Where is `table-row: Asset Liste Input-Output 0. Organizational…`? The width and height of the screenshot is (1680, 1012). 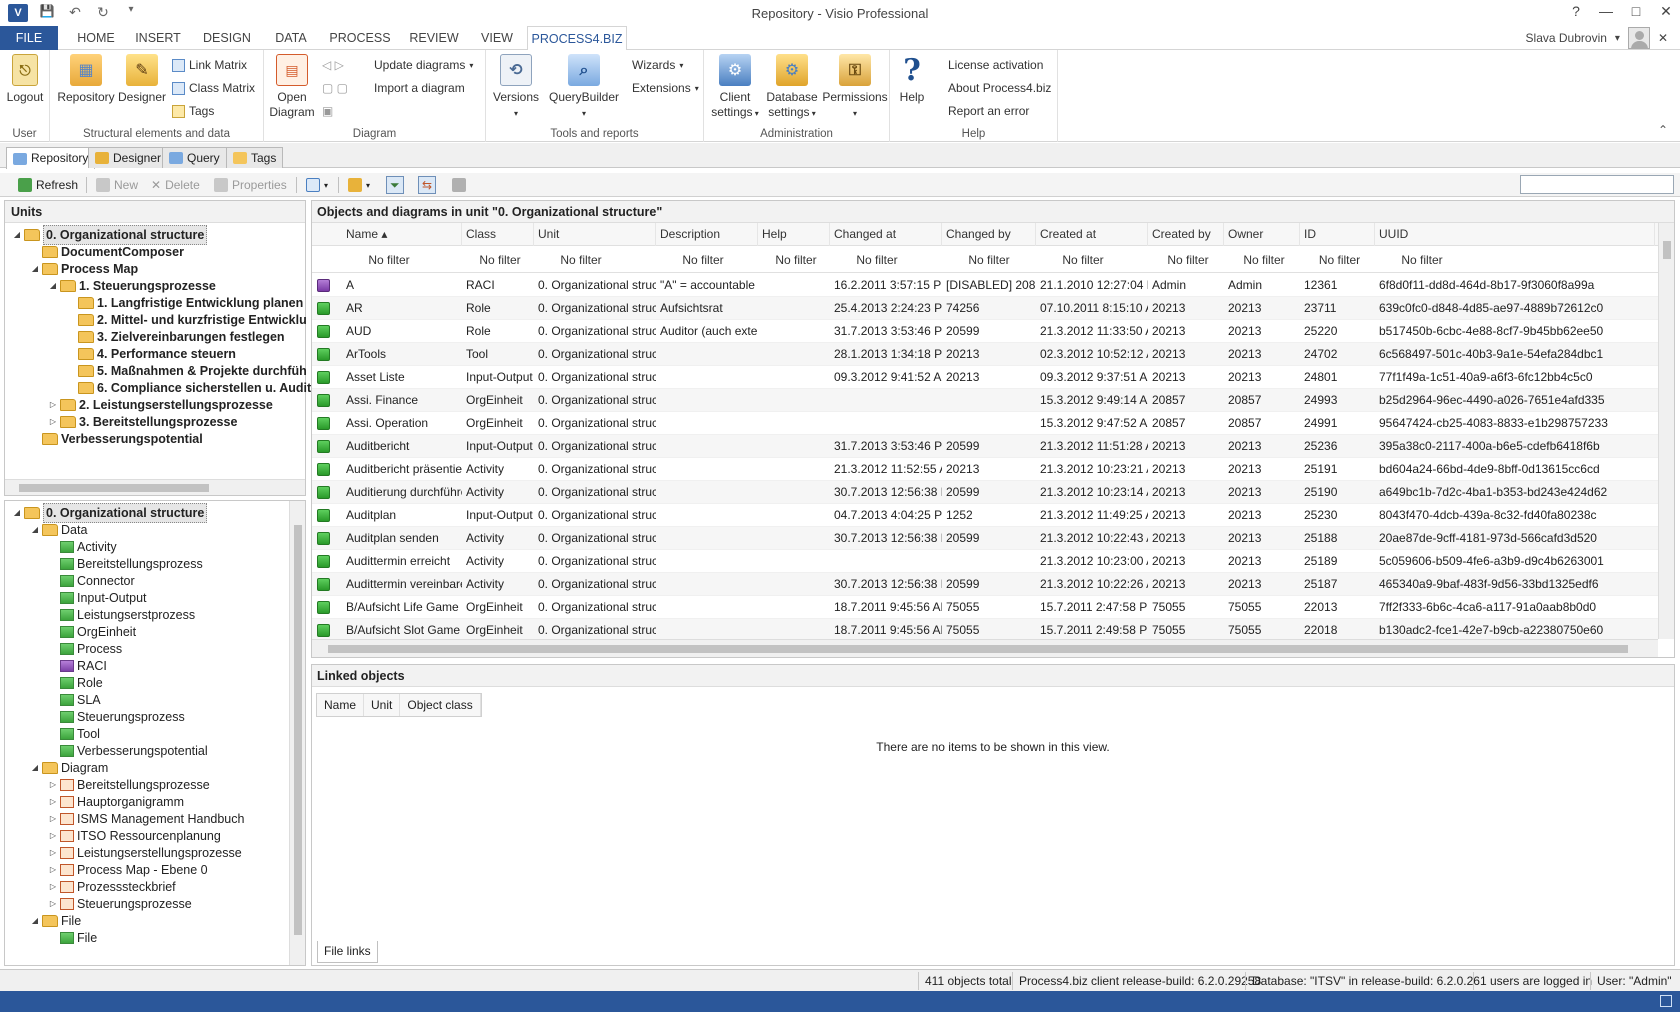
table-row: Asset Liste Input-Output 0. Organizational… is located at coordinates (985, 377).